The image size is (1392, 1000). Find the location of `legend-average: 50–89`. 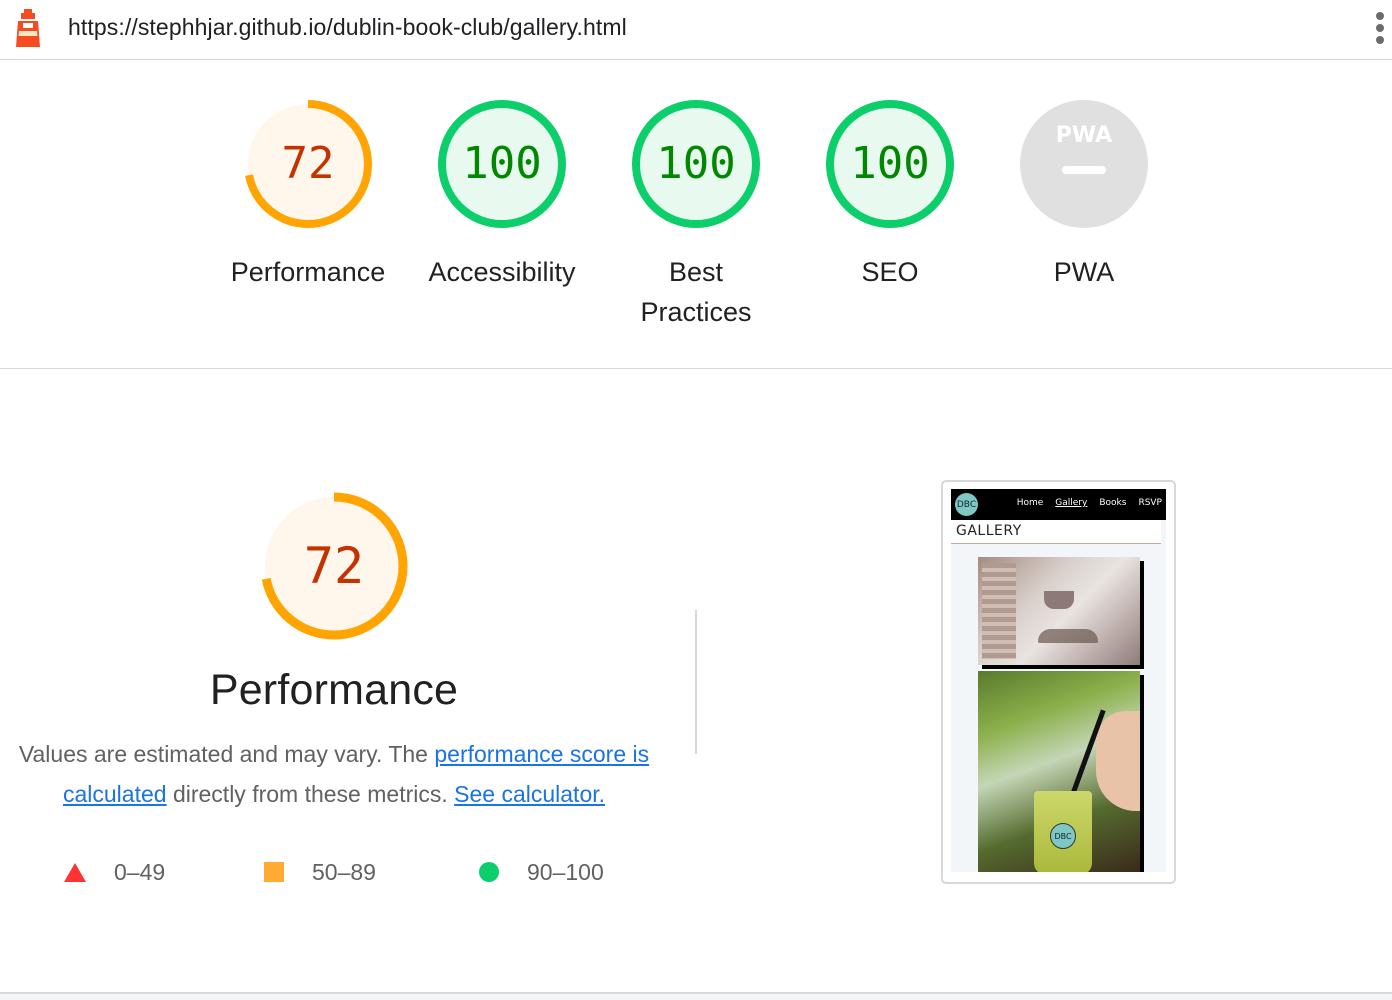

legend-average: 50–89 is located at coordinates (320, 872).